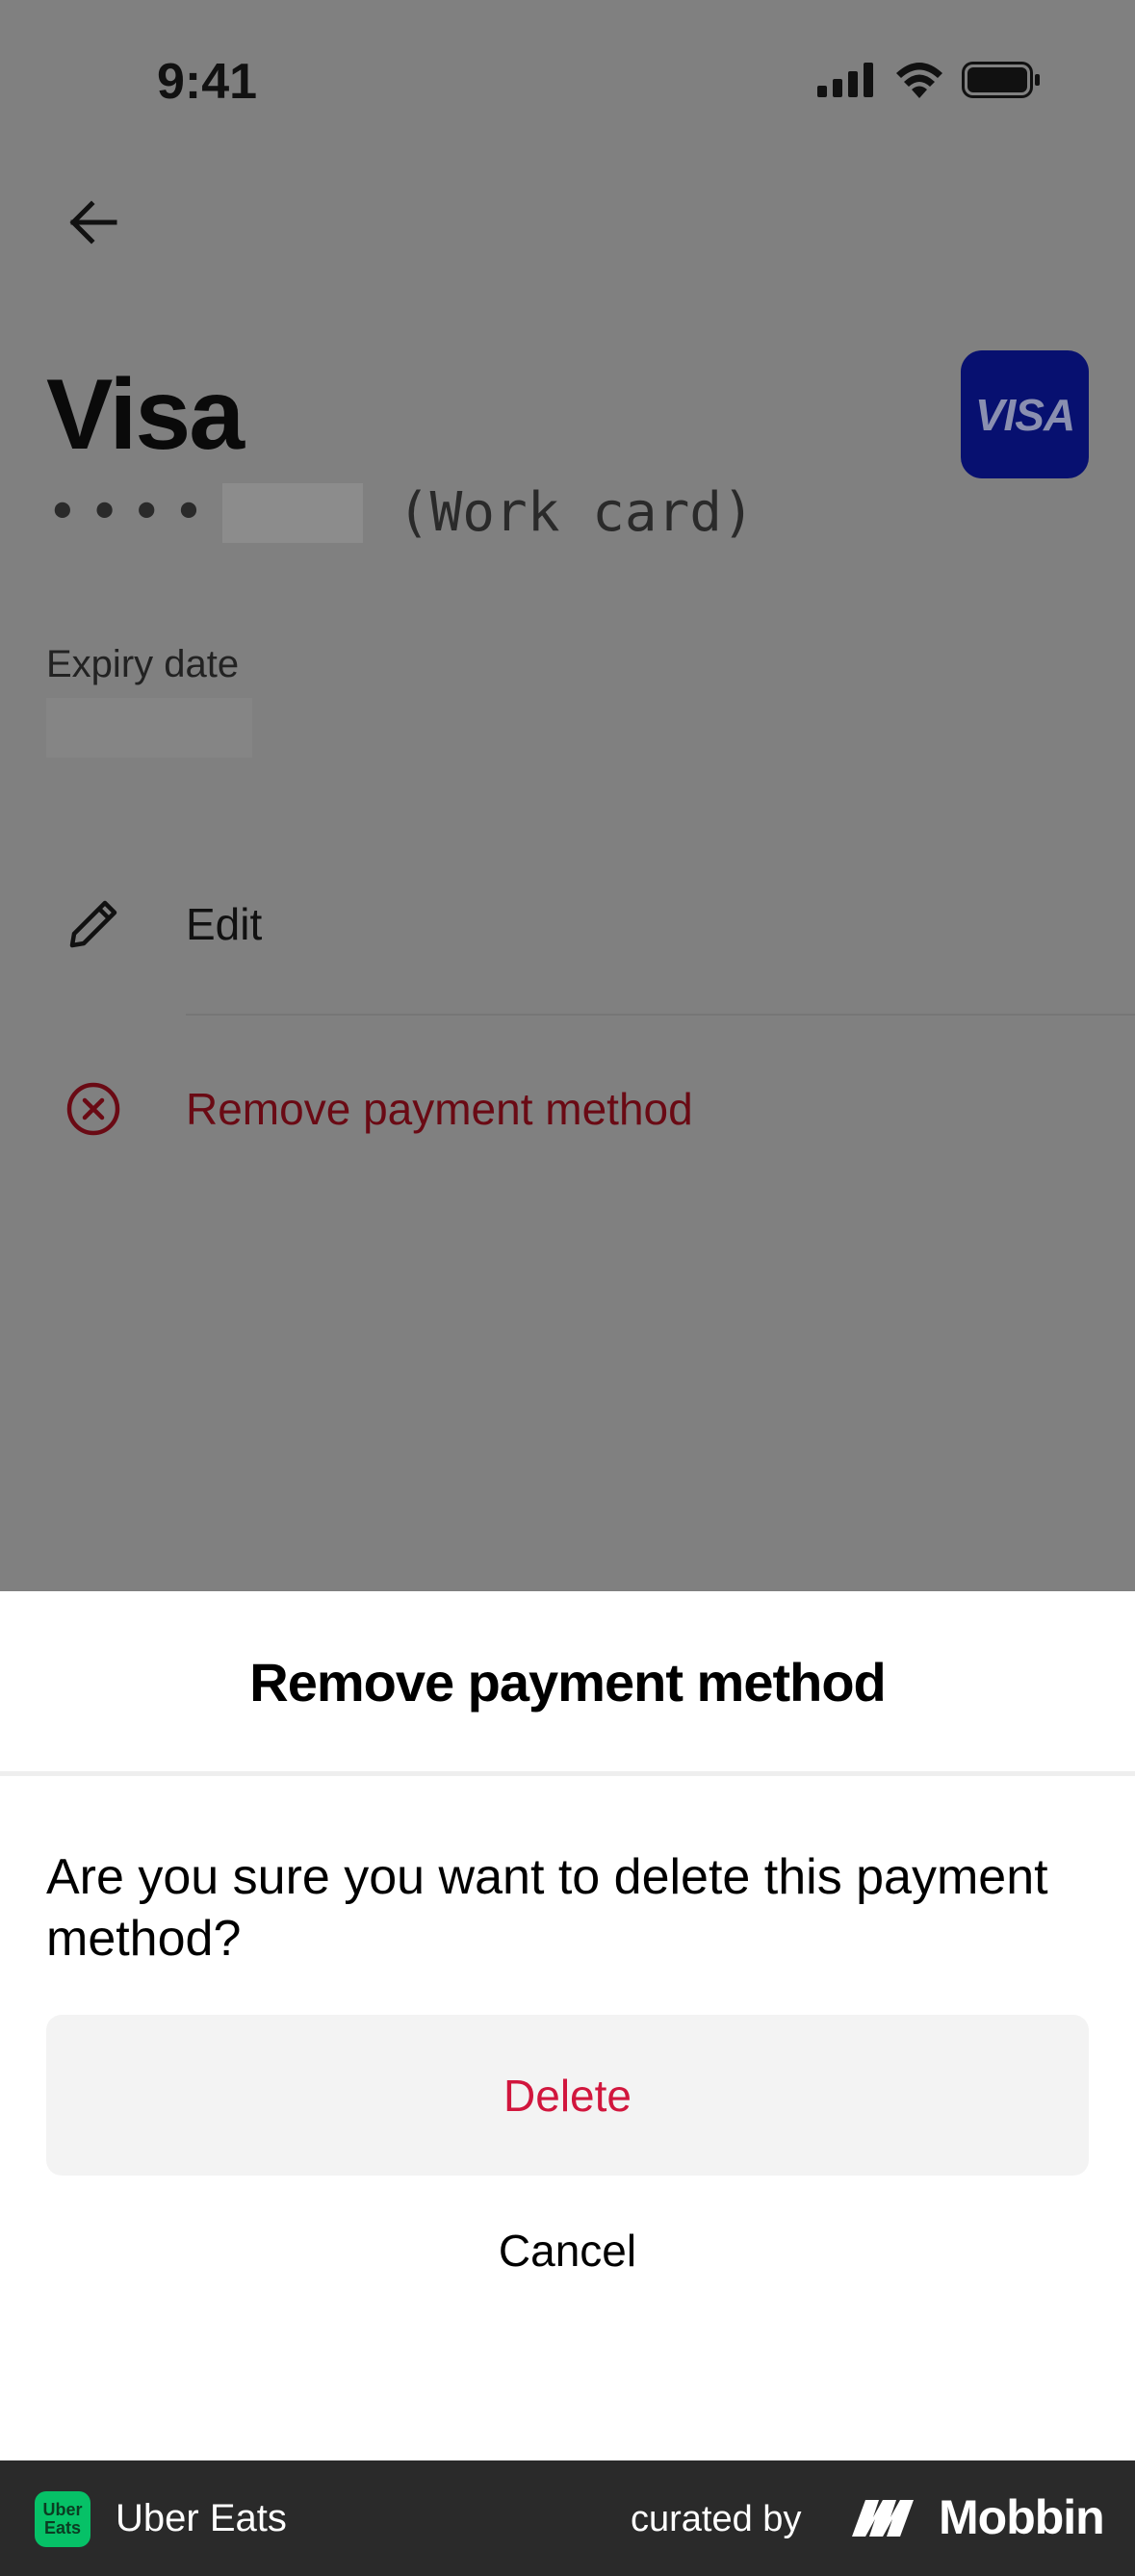 Image resolution: width=1135 pixels, height=2576 pixels. I want to click on status-icons, so click(929, 82).